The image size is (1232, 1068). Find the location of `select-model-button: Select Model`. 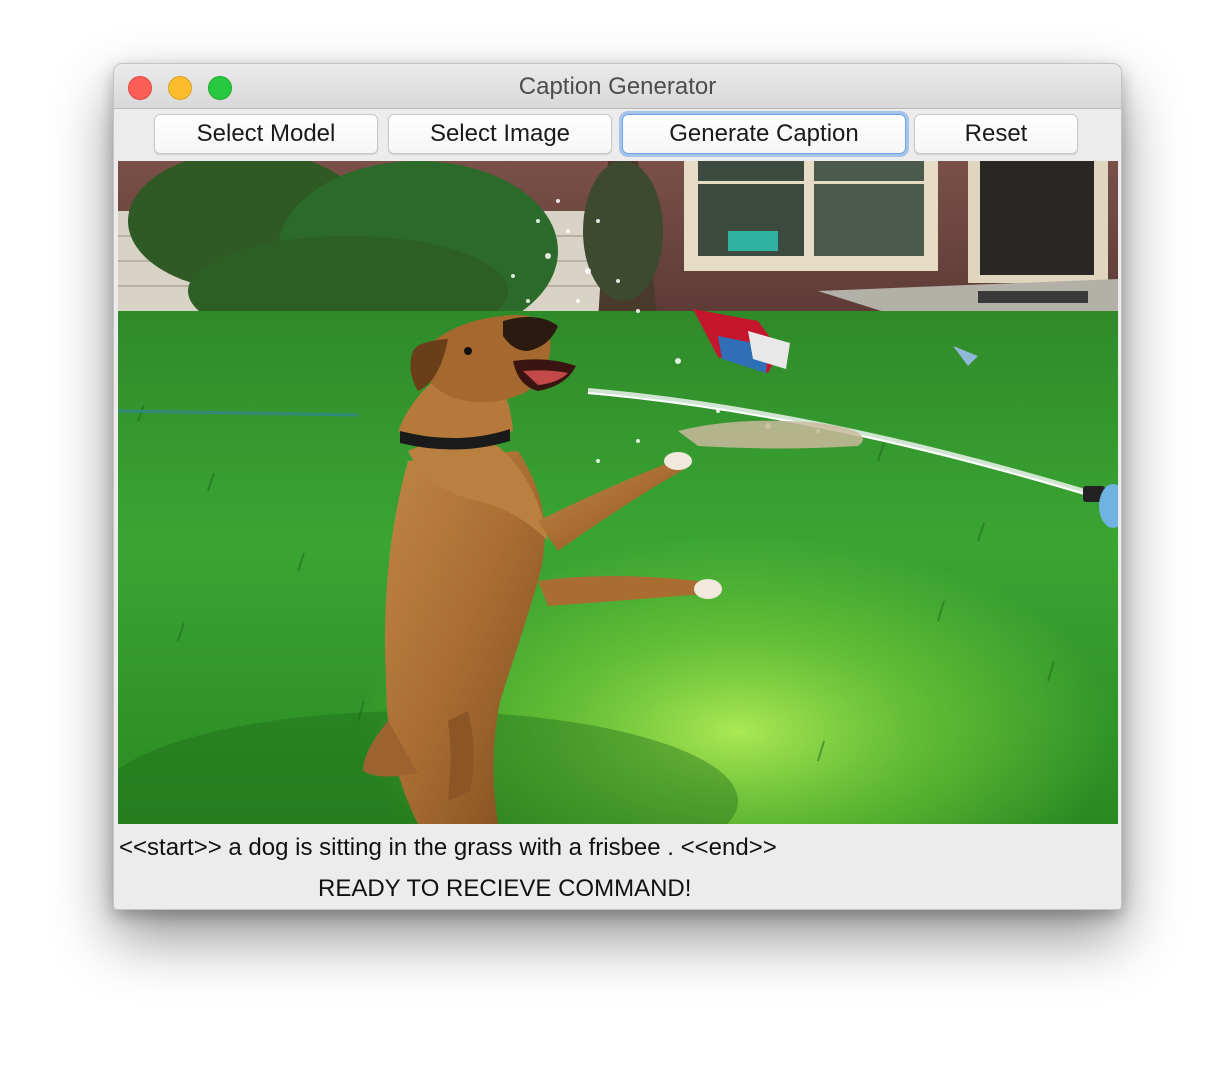

select-model-button: Select Model is located at coordinates (266, 134).